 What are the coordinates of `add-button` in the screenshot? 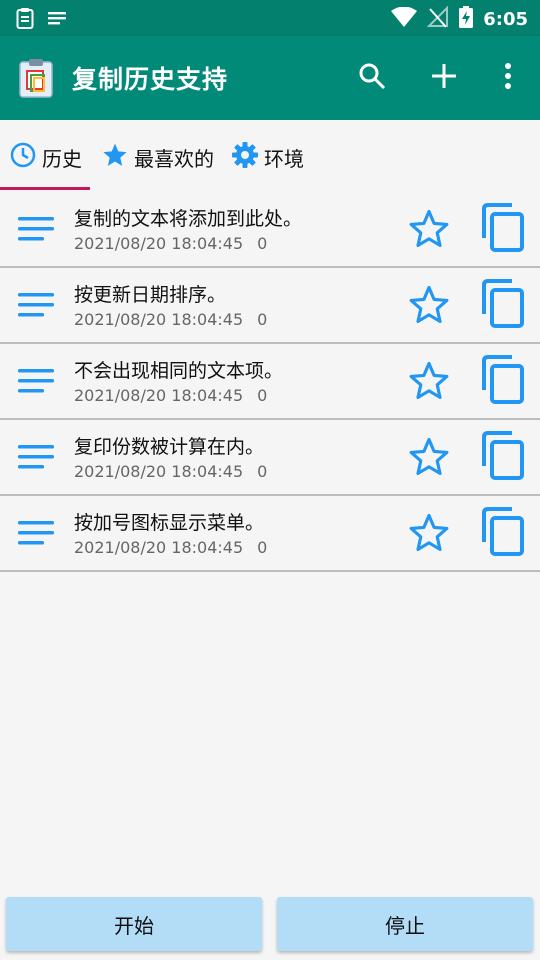 It's located at (444, 78).